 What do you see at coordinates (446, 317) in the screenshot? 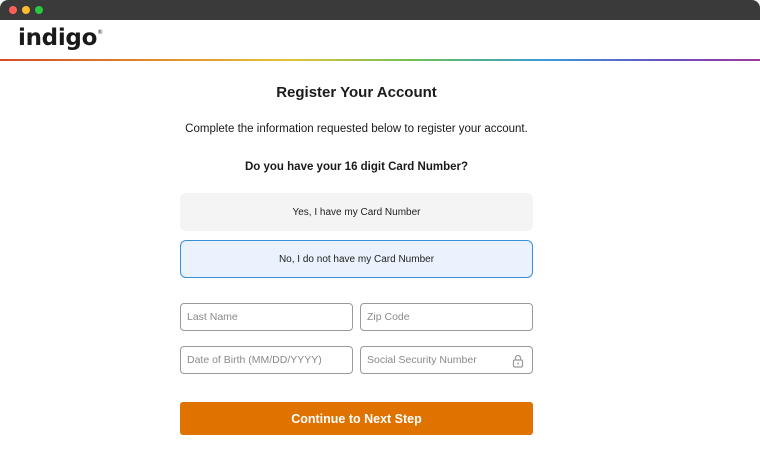
I see `zip-code-field: Zip Code` at bounding box center [446, 317].